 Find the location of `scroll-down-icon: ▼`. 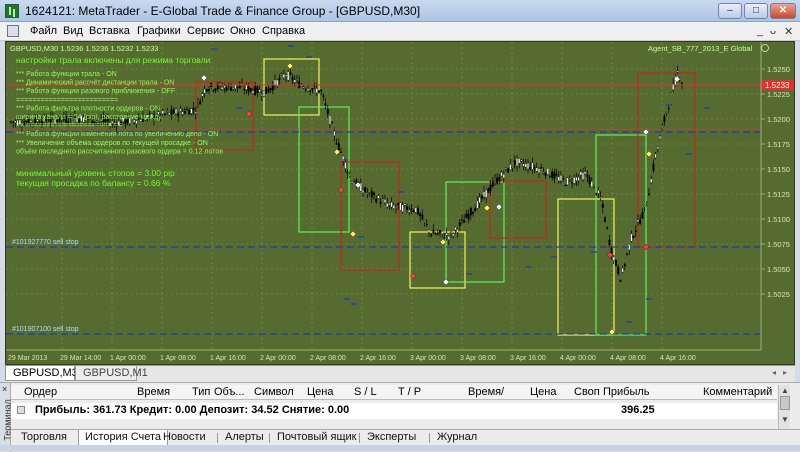

scroll-down-icon: ▼ is located at coordinates (785, 419).